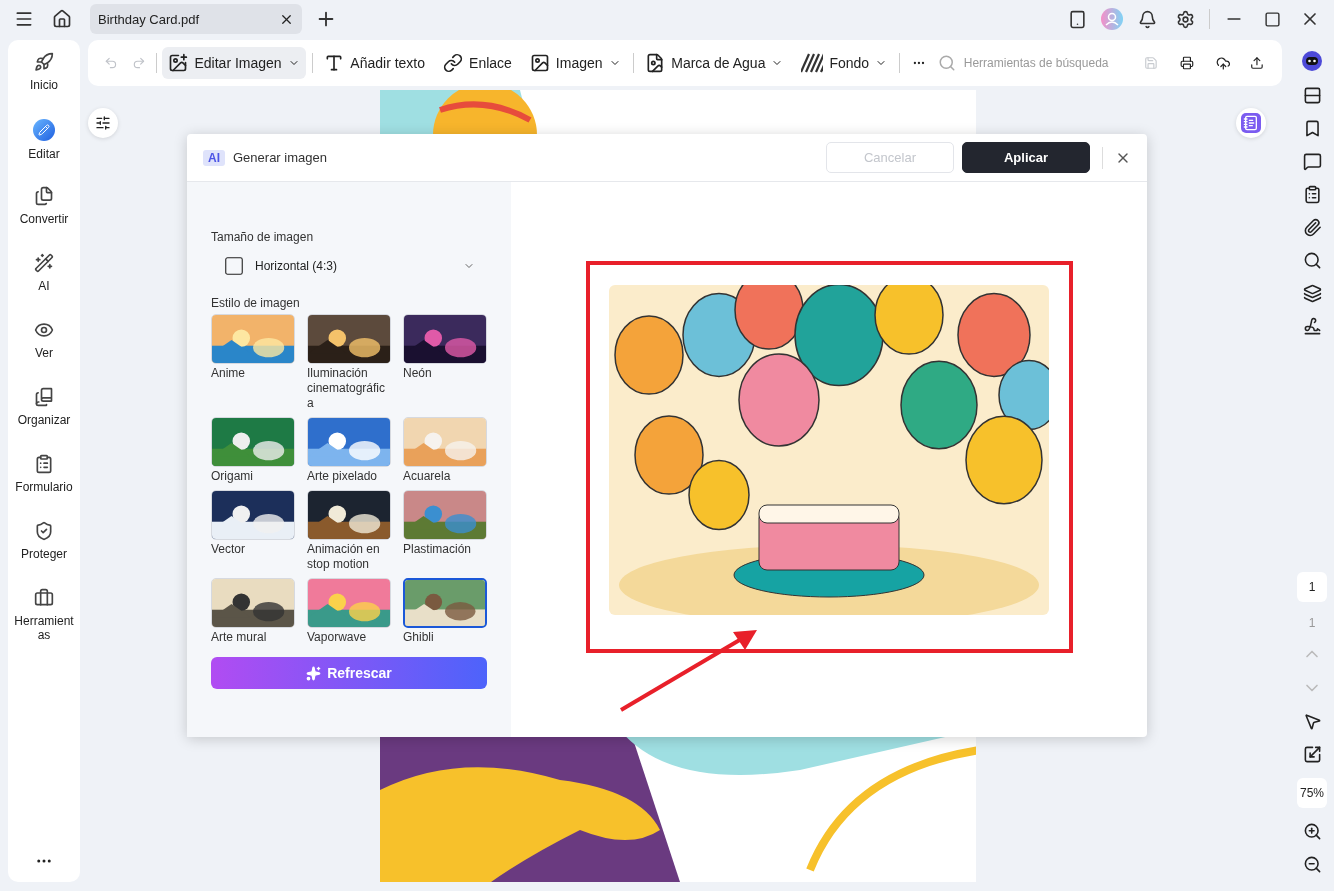 The width and height of the screenshot is (1334, 891). What do you see at coordinates (539, 63) in the screenshot?
I see `image-icon` at bounding box center [539, 63].